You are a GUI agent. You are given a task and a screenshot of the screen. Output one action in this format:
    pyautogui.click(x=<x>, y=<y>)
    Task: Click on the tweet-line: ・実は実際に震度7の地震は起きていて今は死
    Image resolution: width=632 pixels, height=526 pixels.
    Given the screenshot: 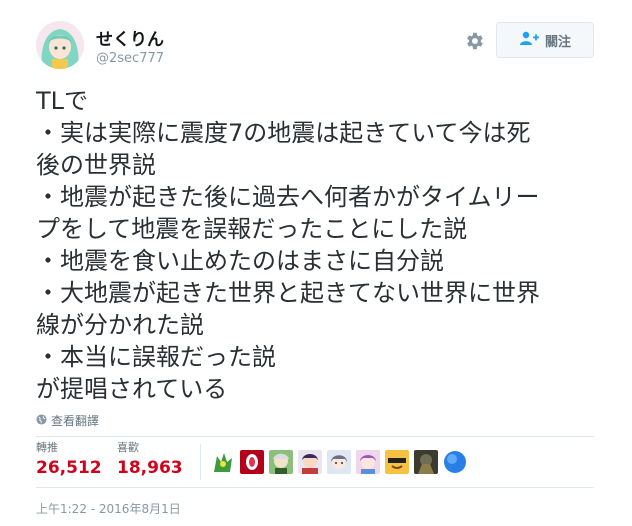 What is the action you would take?
    pyautogui.click(x=283, y=133)
    